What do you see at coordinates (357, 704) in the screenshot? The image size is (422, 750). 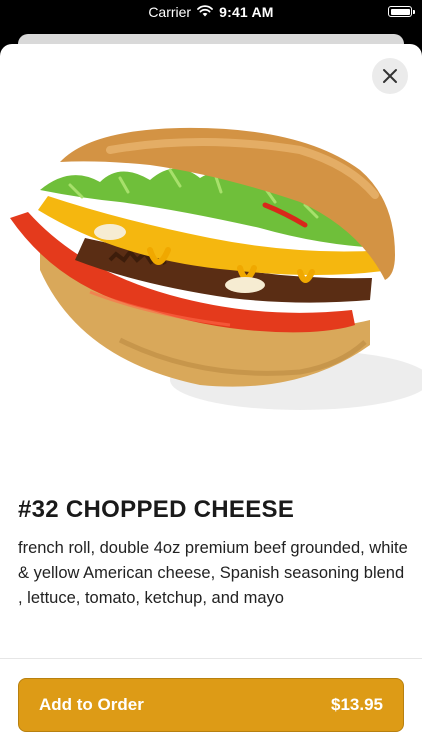 I see `order-price: $13.95` at bounding box center [357, 704].